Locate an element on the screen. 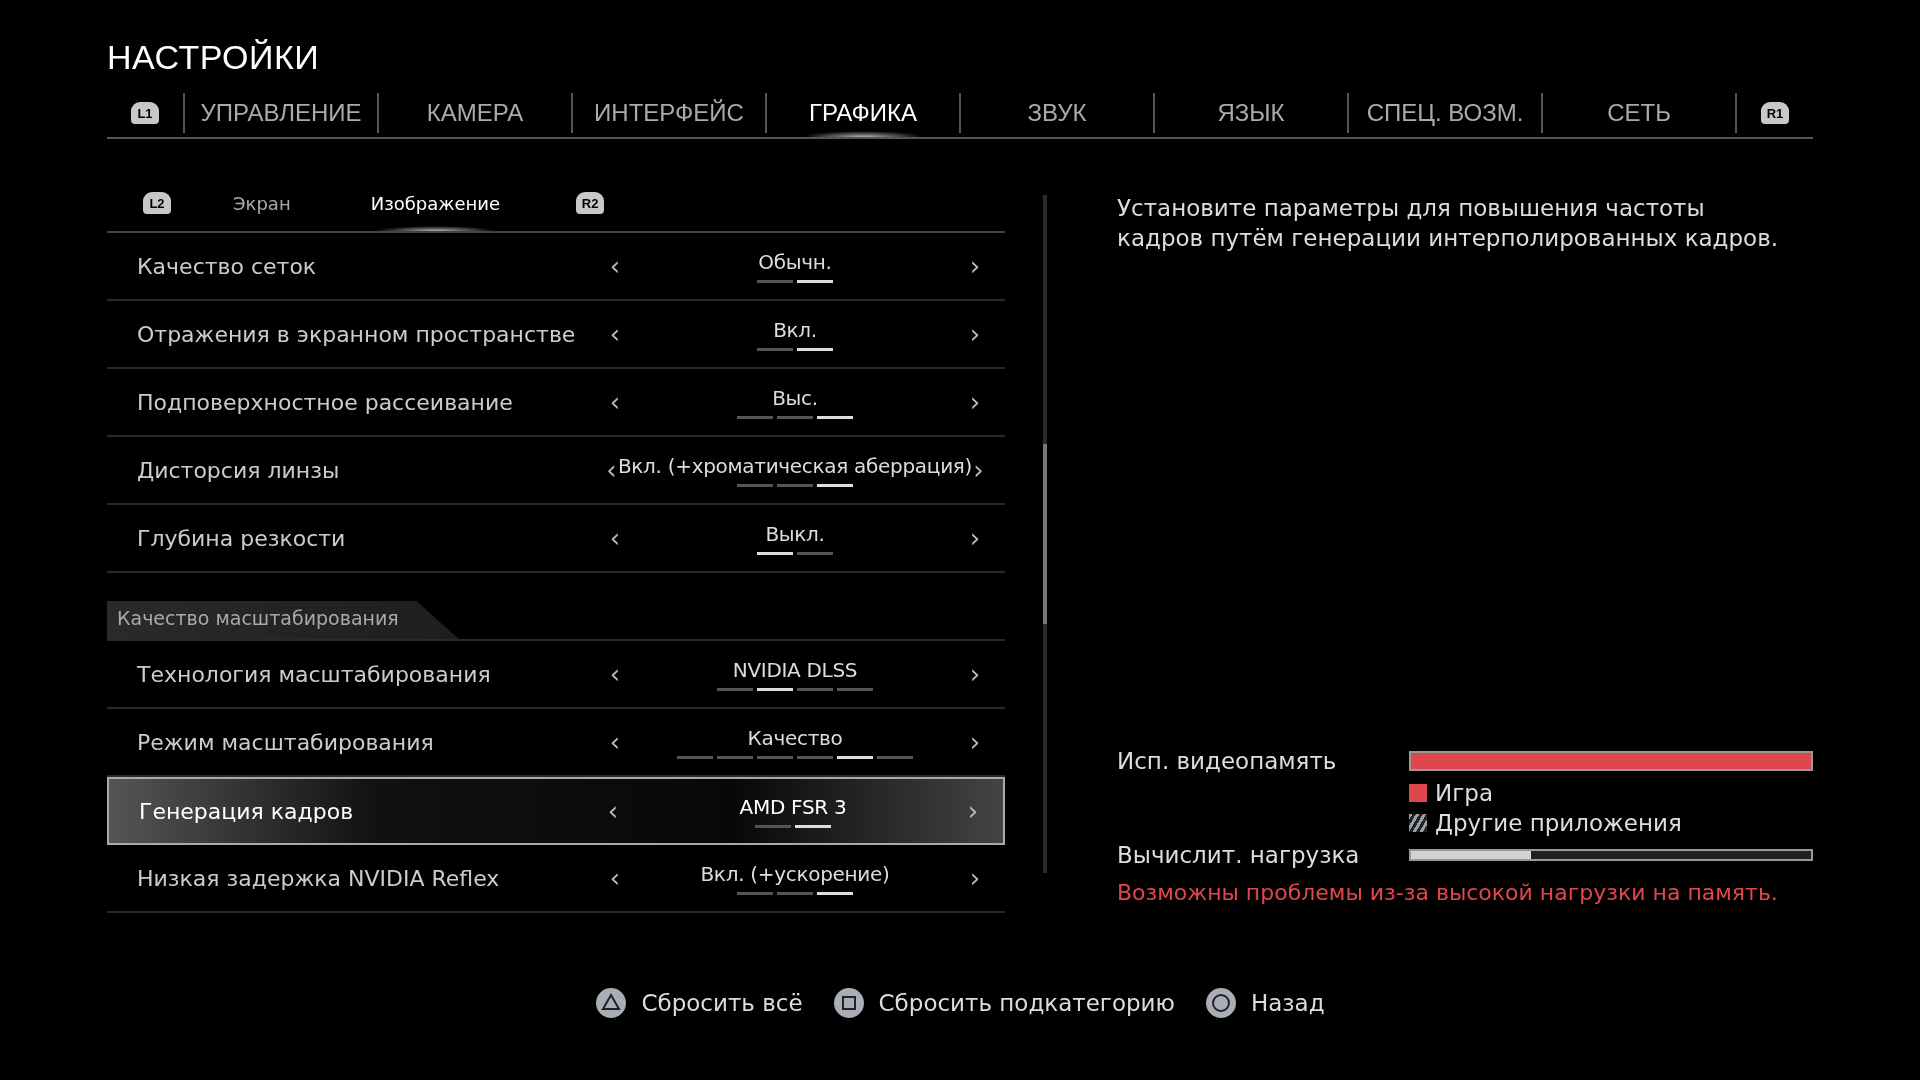 Image resolution: width=1920 pixels, height=1080 pixels. r2-button-icon: R2 is located at coordinates (590, 203).